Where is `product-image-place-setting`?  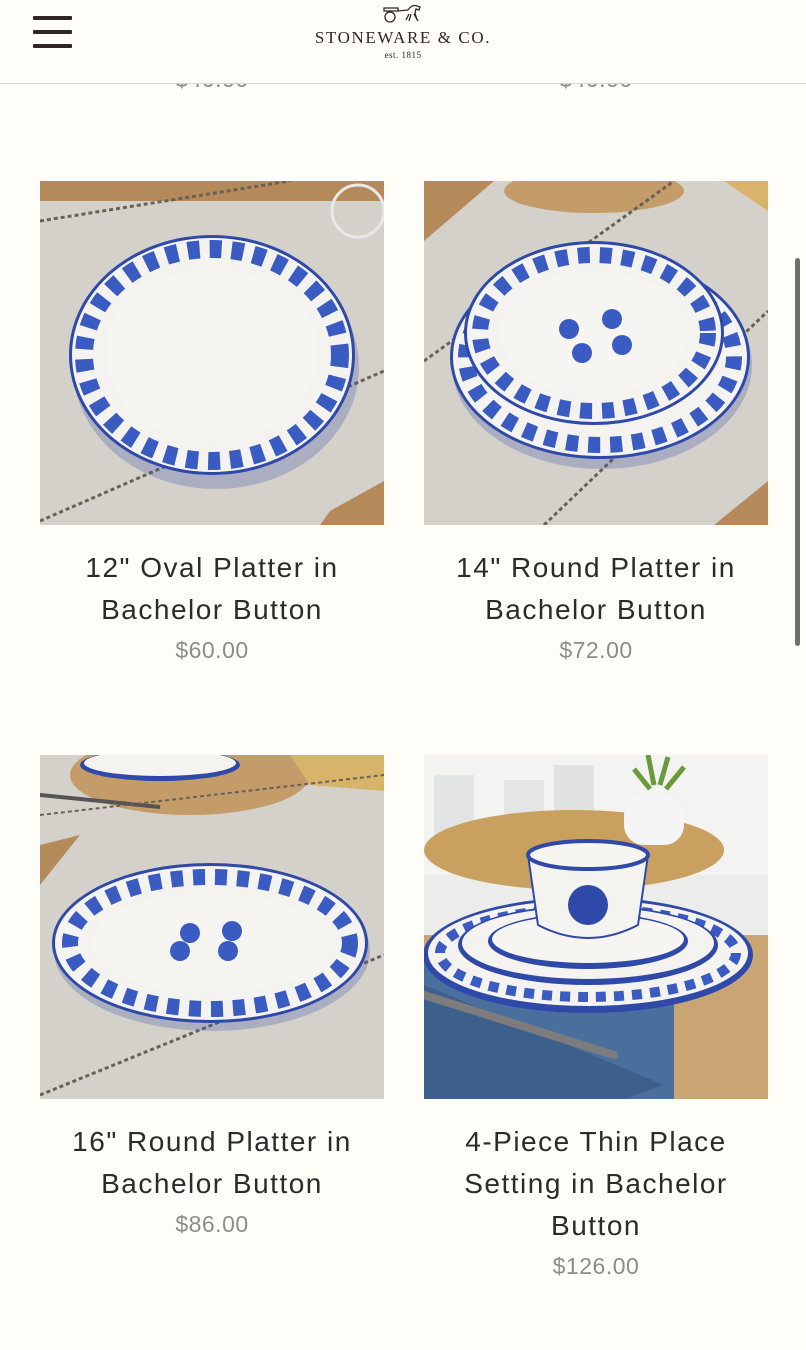 product-image-place-setting is located at coordinates (596, 927).